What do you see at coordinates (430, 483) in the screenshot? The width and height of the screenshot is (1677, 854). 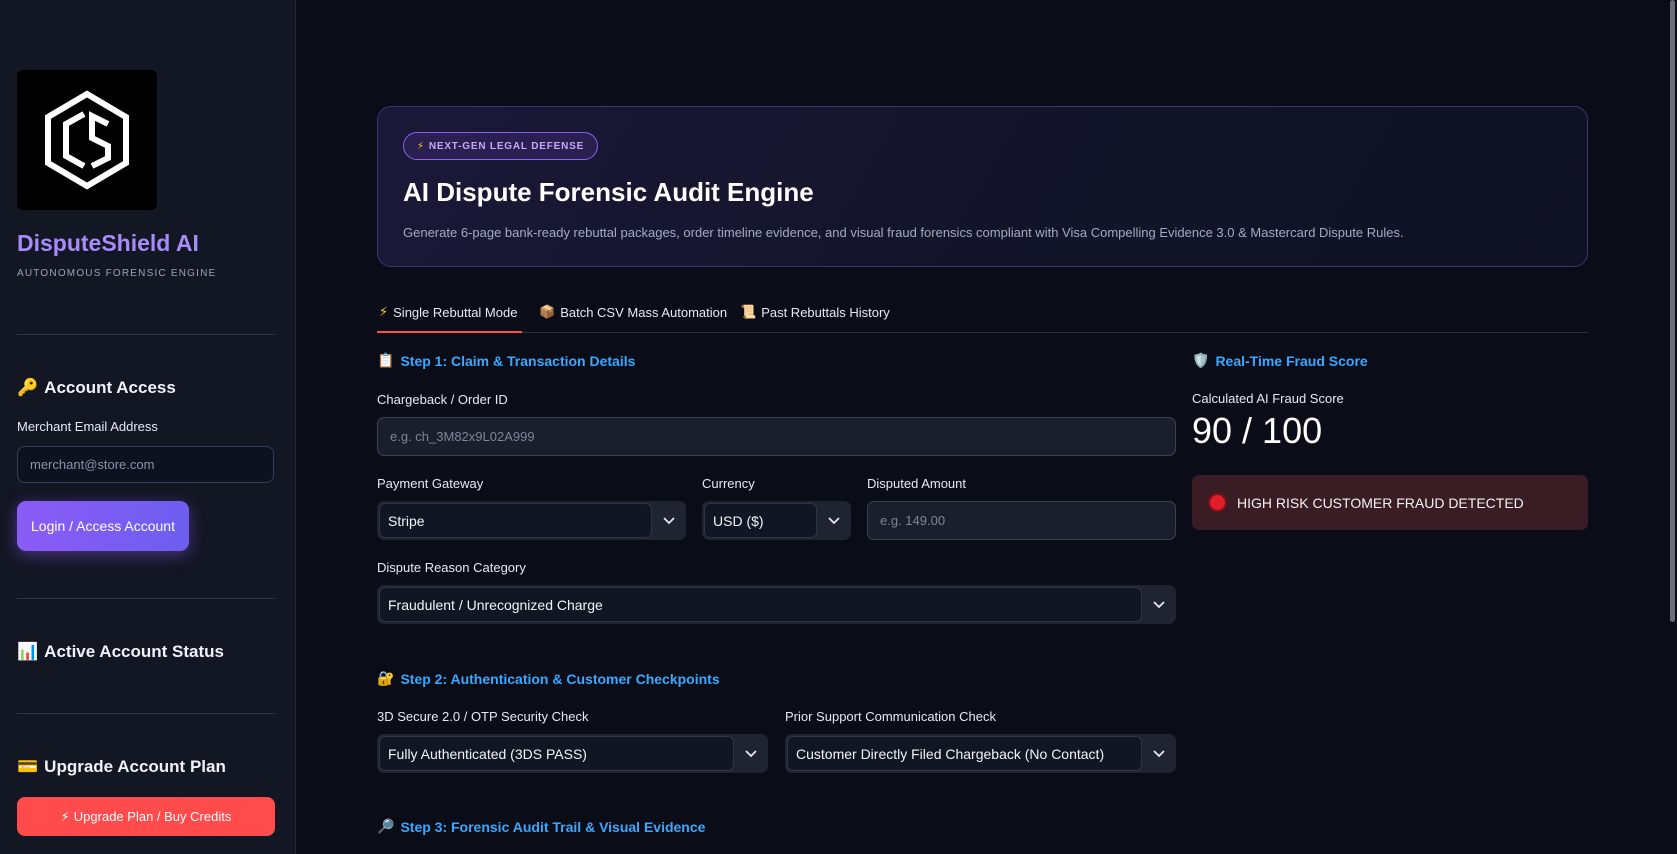 I see `gateway-label: Payment Gateway` at bounding box center [430, 483].